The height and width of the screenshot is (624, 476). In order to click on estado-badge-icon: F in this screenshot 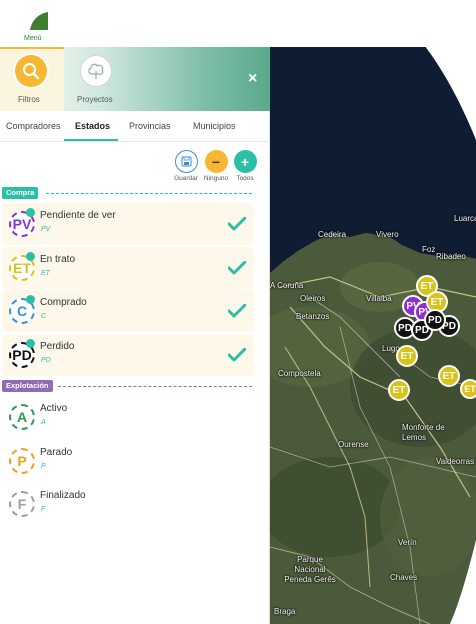, I will do `click(22, 504)`.